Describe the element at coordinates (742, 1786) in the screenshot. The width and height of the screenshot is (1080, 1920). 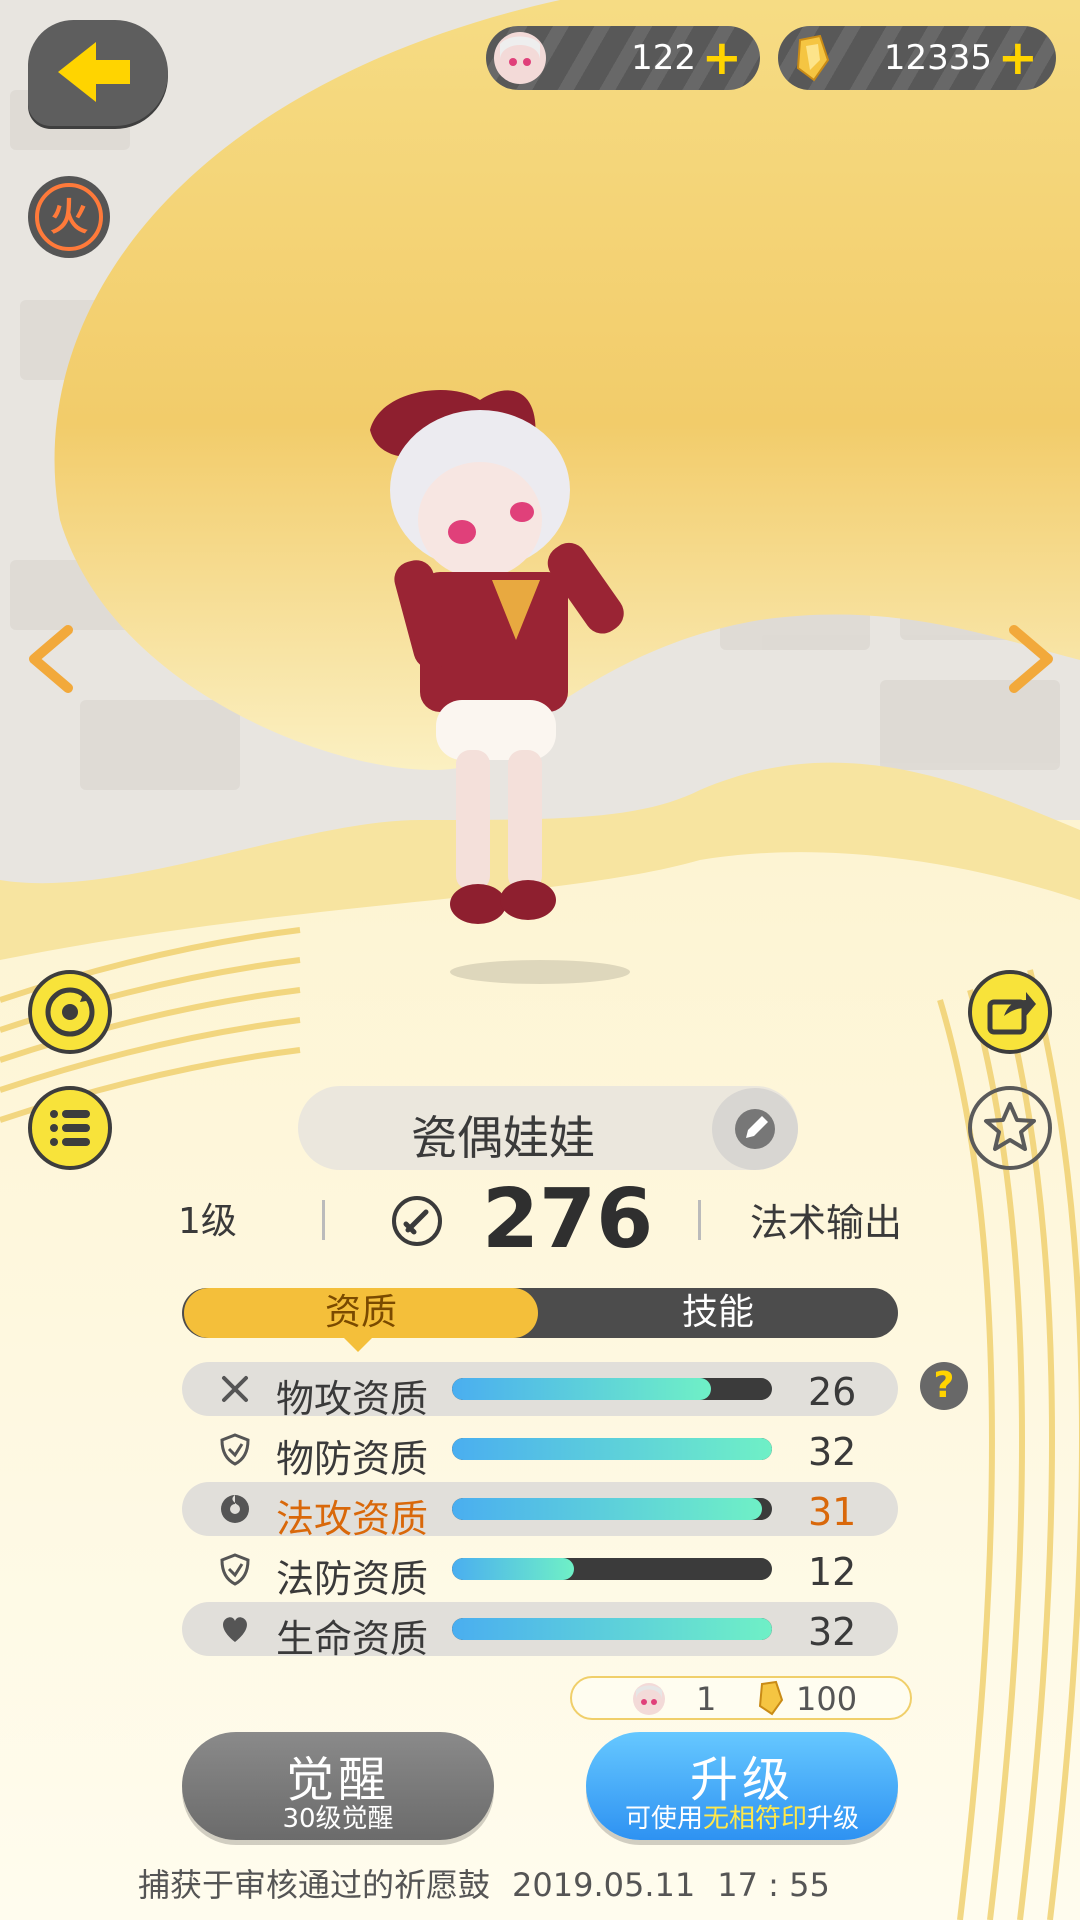
I see `upgrade-button: 升级 可使用无相符印升级` at that location.